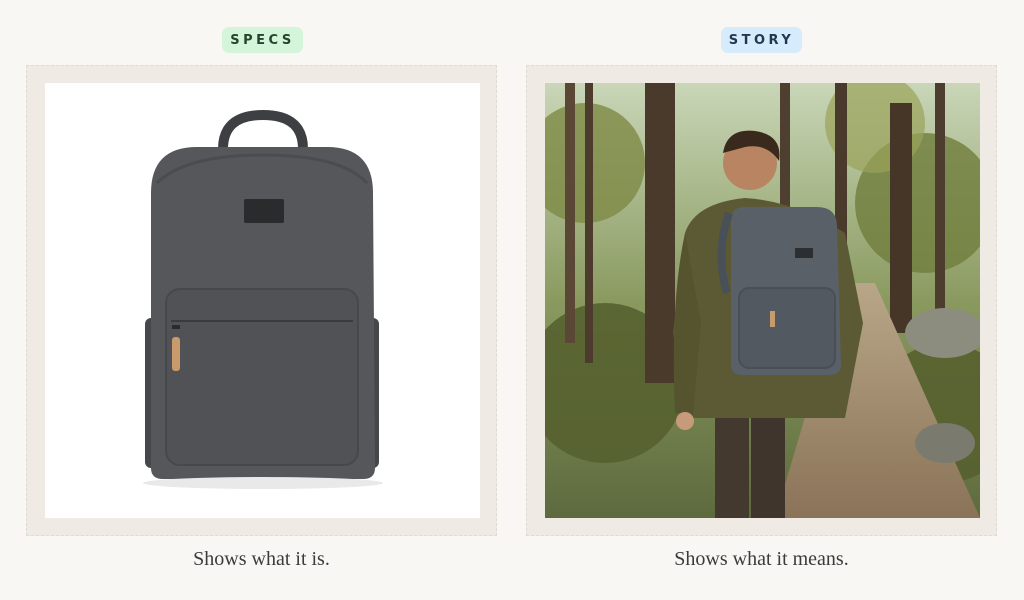  Describe the element at coordinates (761, 559) in the screenshot. I see `story-caption: Shows what it means.` at that location.